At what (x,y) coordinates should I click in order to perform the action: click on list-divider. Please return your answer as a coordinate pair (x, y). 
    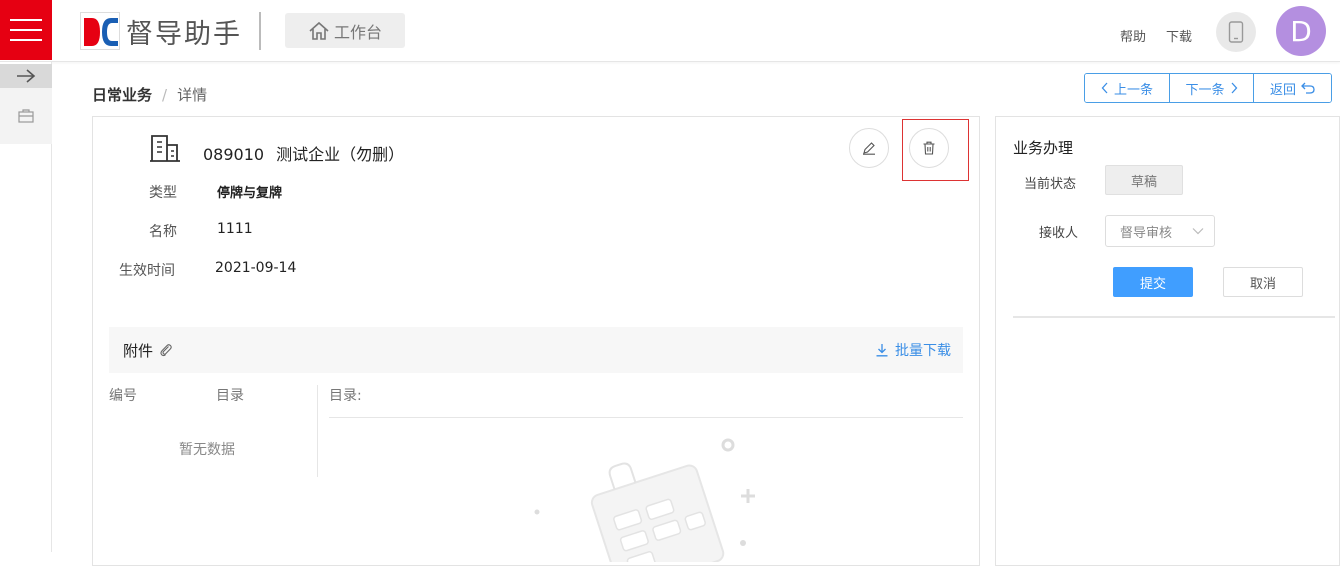
    Looking at the image, I should click on (317, 431).